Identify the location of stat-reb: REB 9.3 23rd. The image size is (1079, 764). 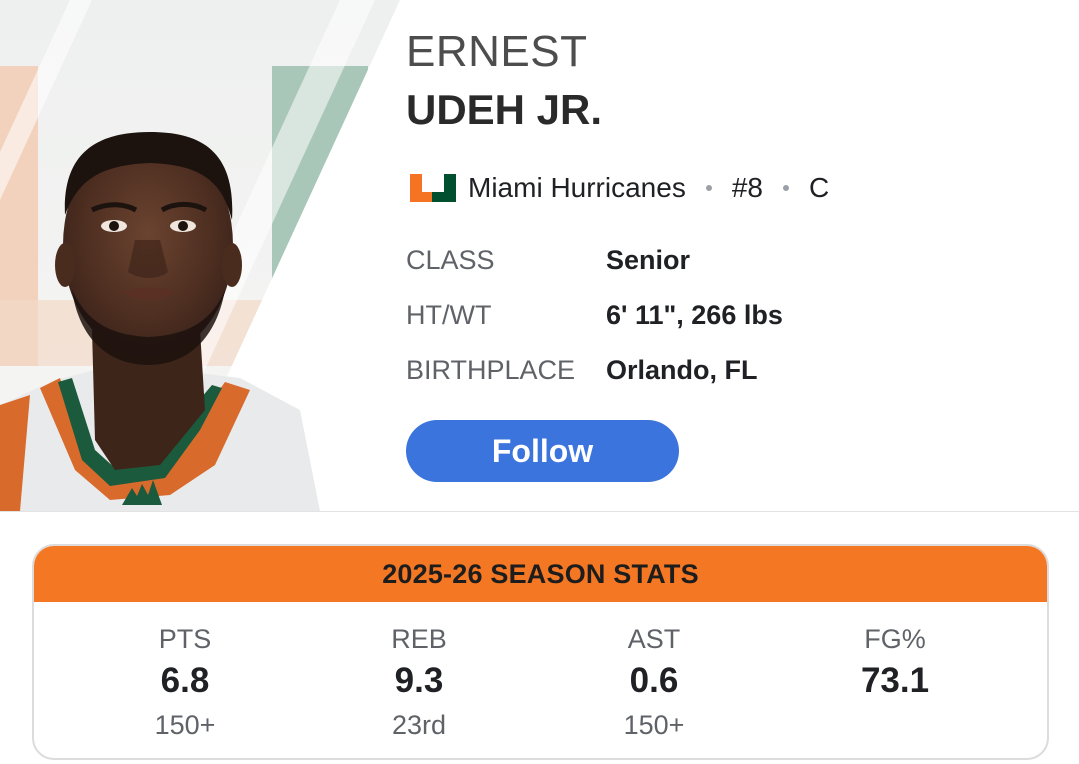
(419, 682).